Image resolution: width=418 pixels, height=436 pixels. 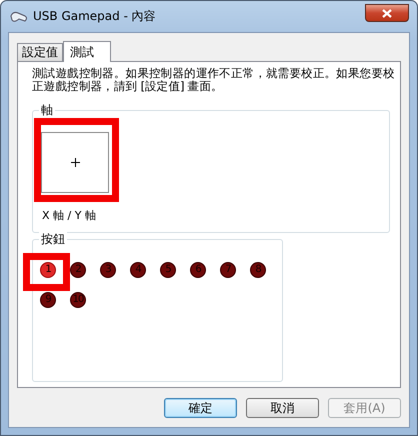 I want to click on button-indicator: 2, so click(x=78, y=270).